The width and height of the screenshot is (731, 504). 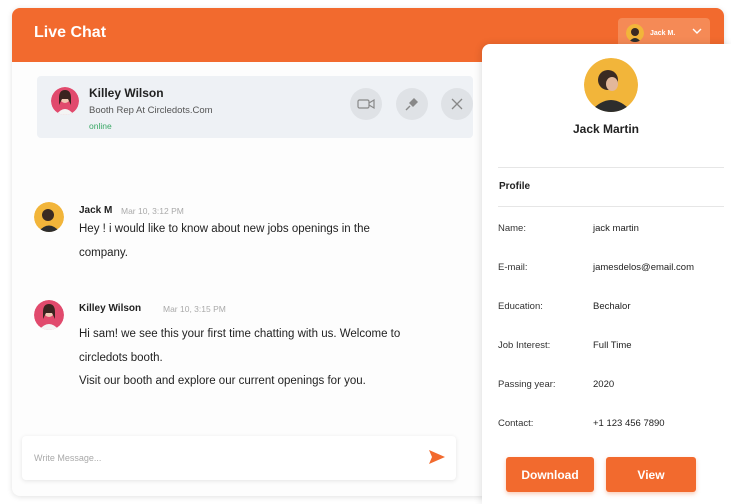 What do you see at coordinates (100, 126) in the screenshot?
I see `status-badge: online` at bounding box center [100, 126].